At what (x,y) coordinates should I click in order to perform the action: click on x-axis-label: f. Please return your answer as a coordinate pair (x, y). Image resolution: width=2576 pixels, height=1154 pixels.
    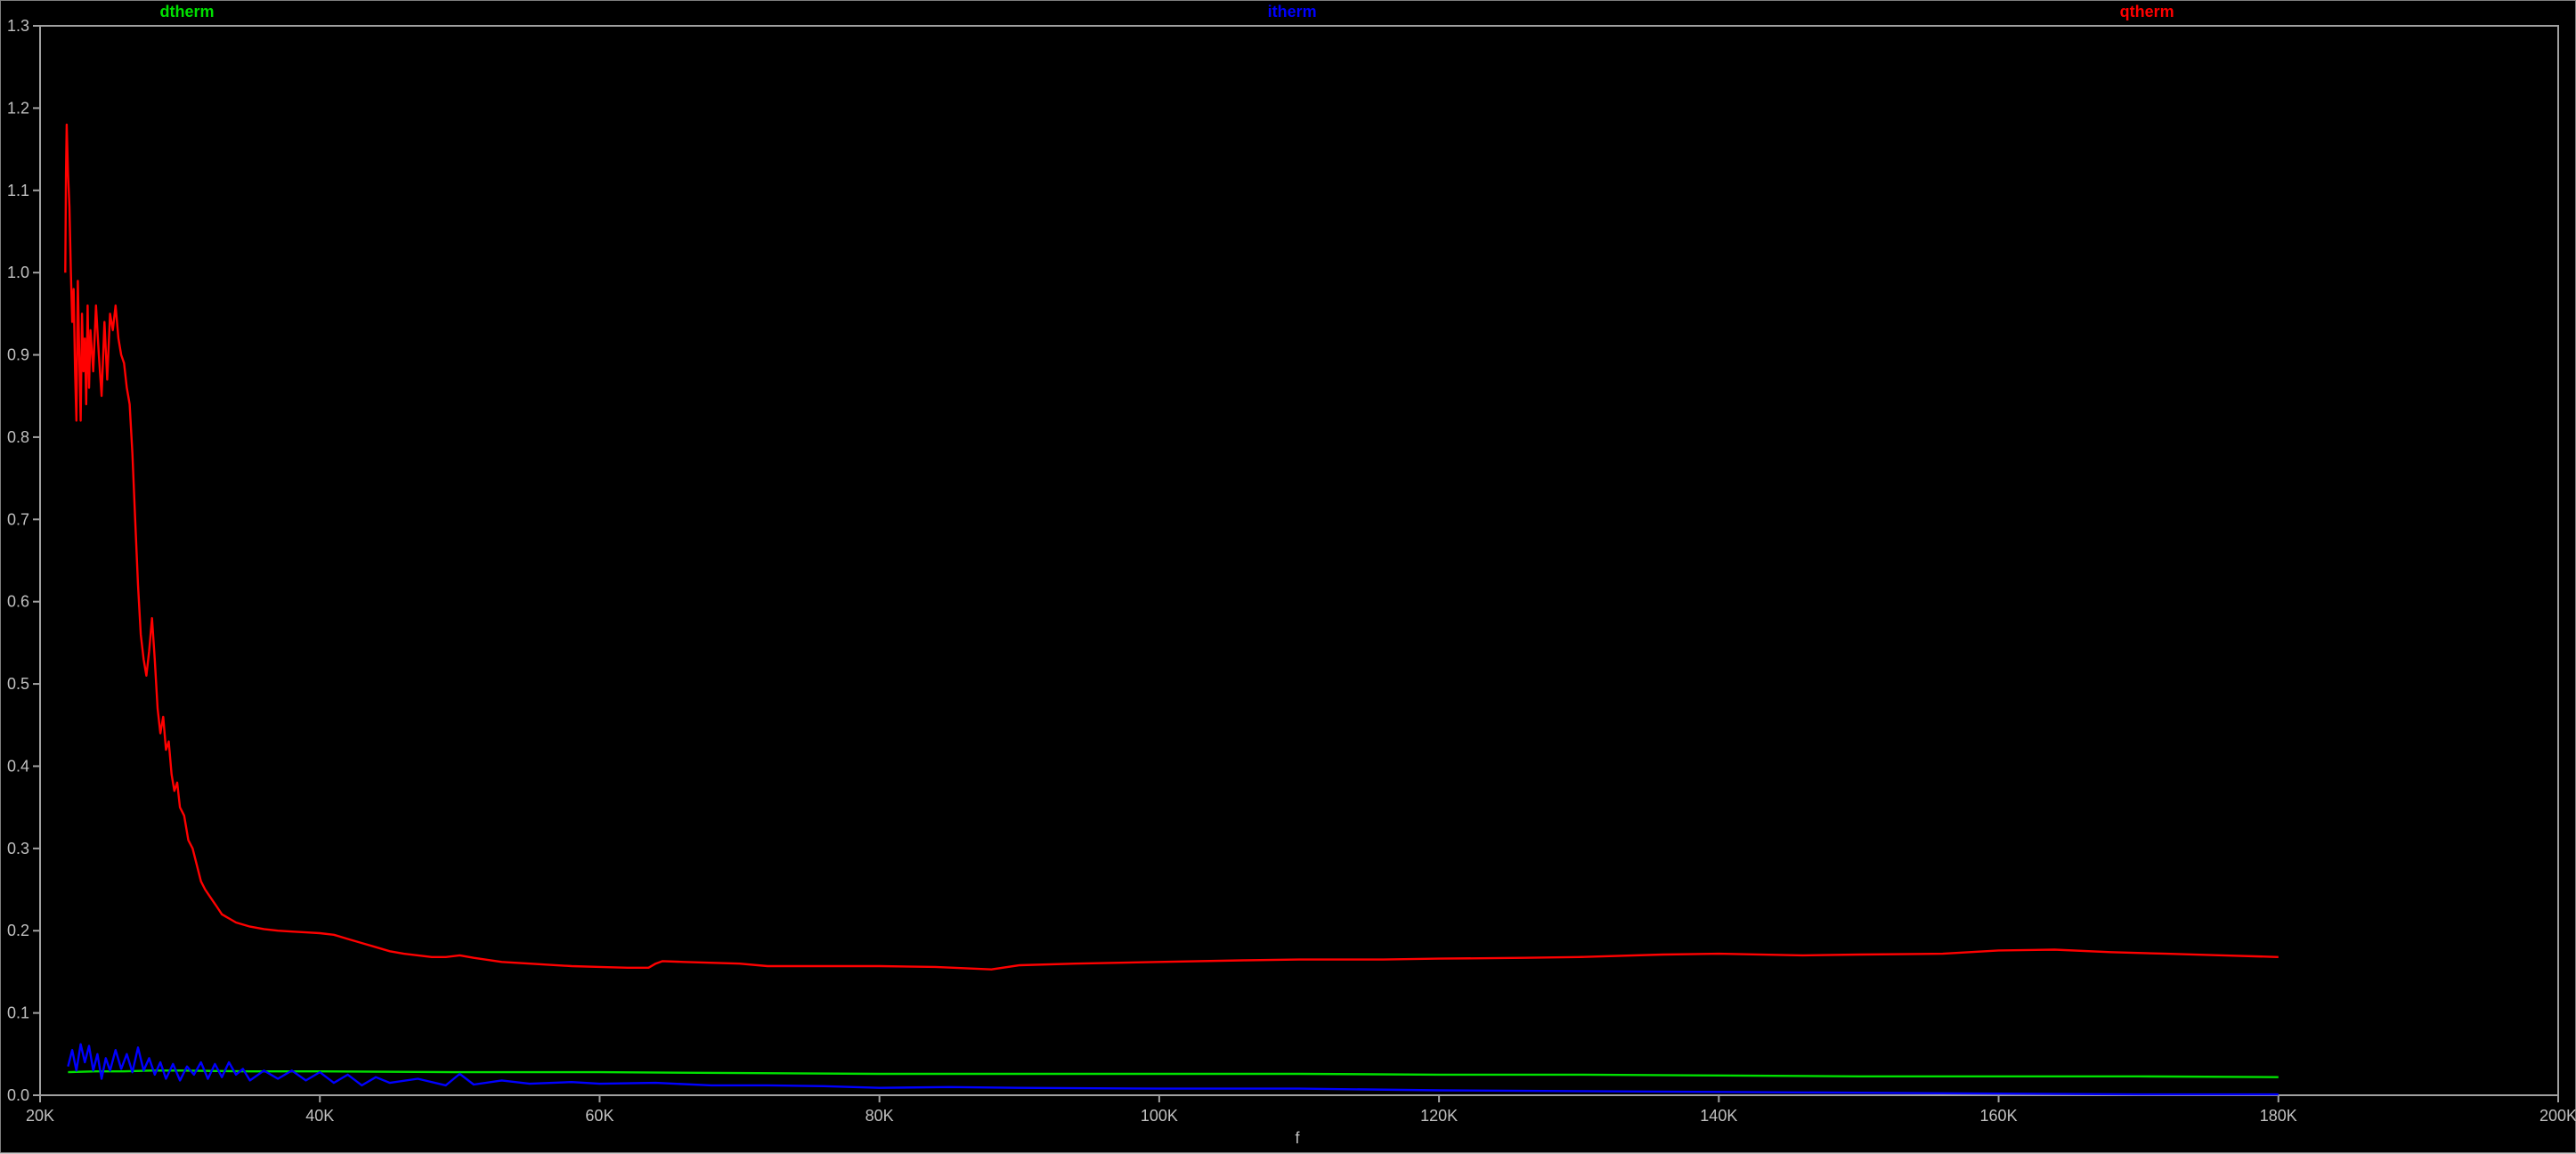
    Looking at the image, I should click on (1297, 1138).